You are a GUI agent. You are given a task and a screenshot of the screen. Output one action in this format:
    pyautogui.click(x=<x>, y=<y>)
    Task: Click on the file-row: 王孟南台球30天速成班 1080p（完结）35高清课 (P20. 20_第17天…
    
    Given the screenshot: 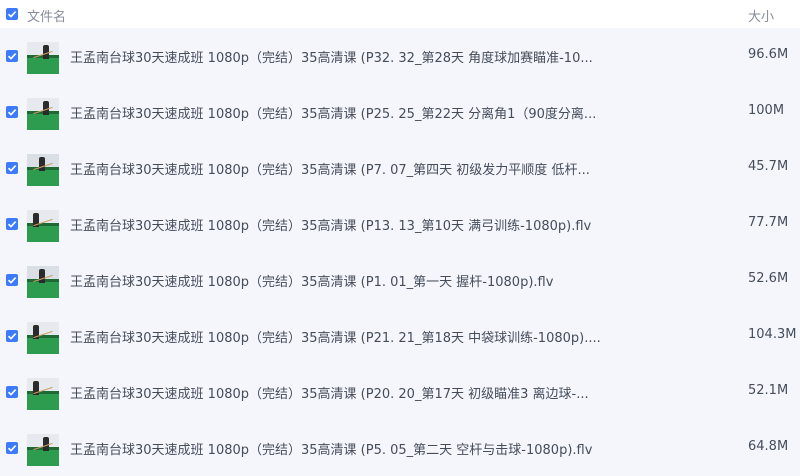 What is the action you would take?
    pyautogui.click(x=400, y=392)
    